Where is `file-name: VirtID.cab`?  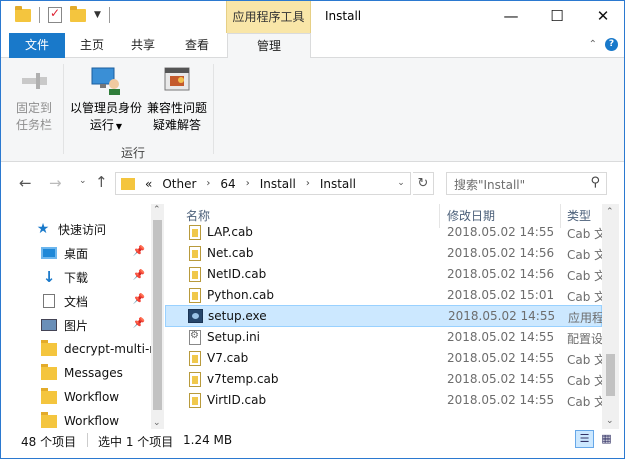
file-name: VirtID.cab is located at coordinates (237, 400).